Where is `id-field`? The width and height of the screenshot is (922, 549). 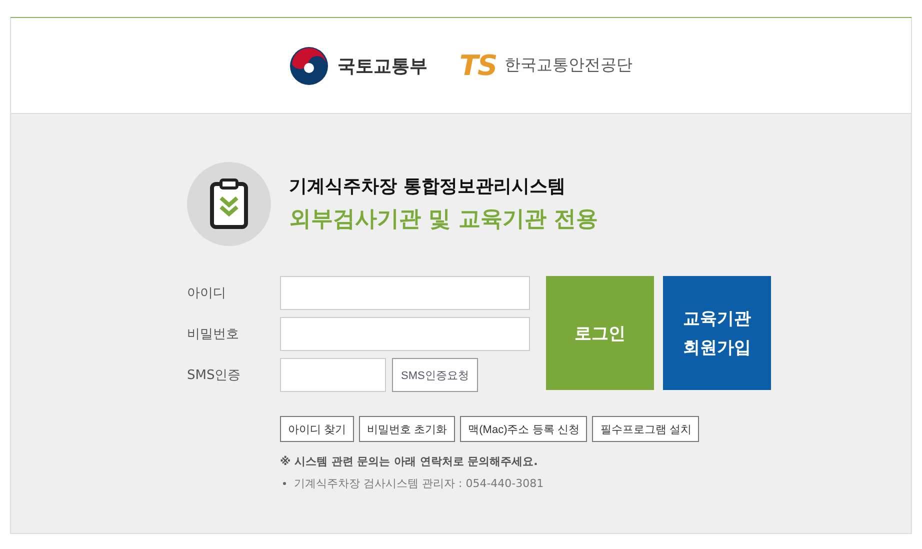 id-field is located at coordinates (405, 293).